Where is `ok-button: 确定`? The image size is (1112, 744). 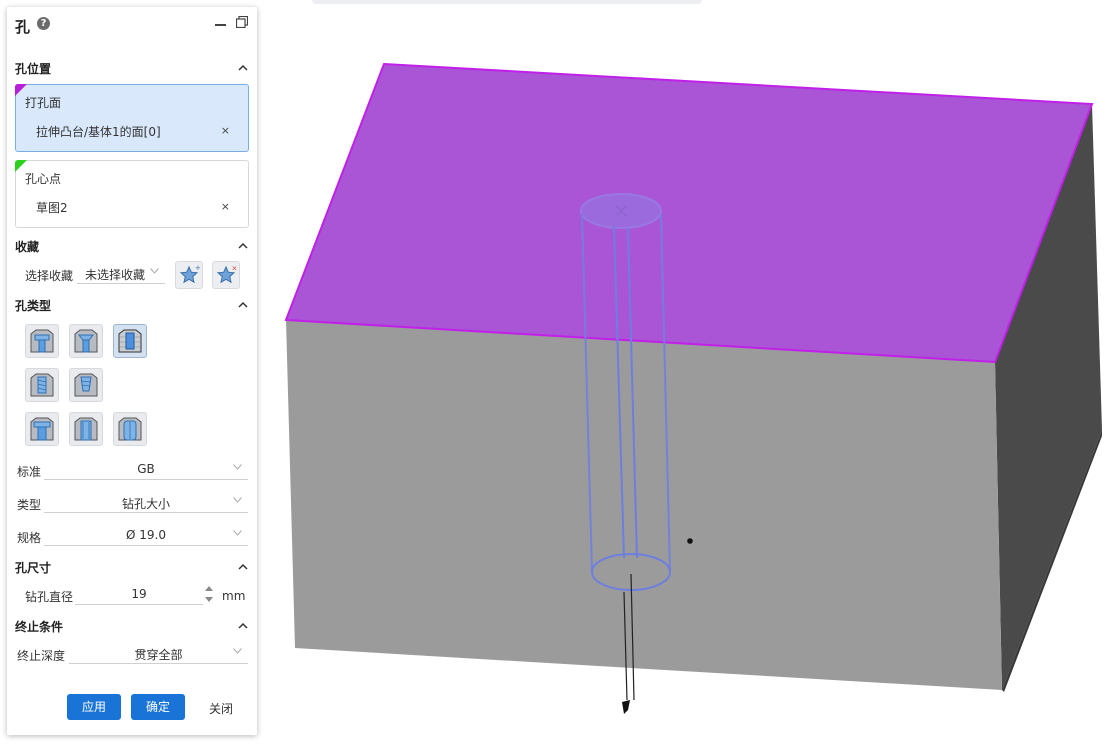
ok-button: 确定 is located at coordinates (158, 707).